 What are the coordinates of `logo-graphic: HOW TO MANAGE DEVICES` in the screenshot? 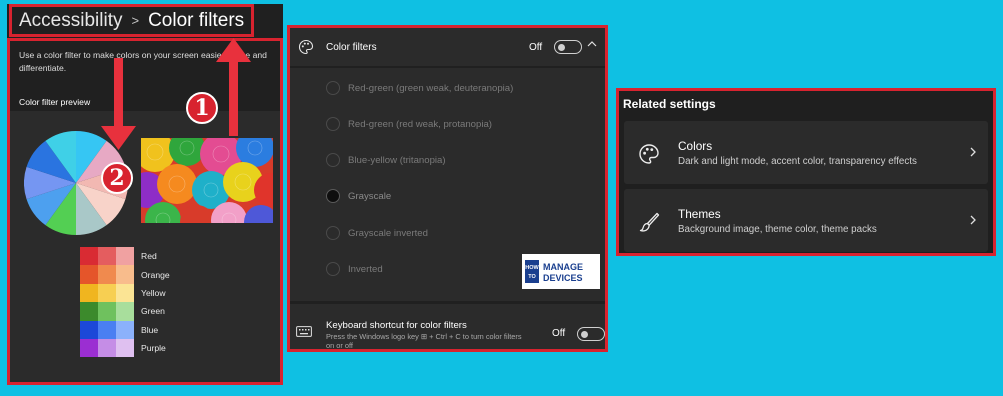 It's located at (554, 271).